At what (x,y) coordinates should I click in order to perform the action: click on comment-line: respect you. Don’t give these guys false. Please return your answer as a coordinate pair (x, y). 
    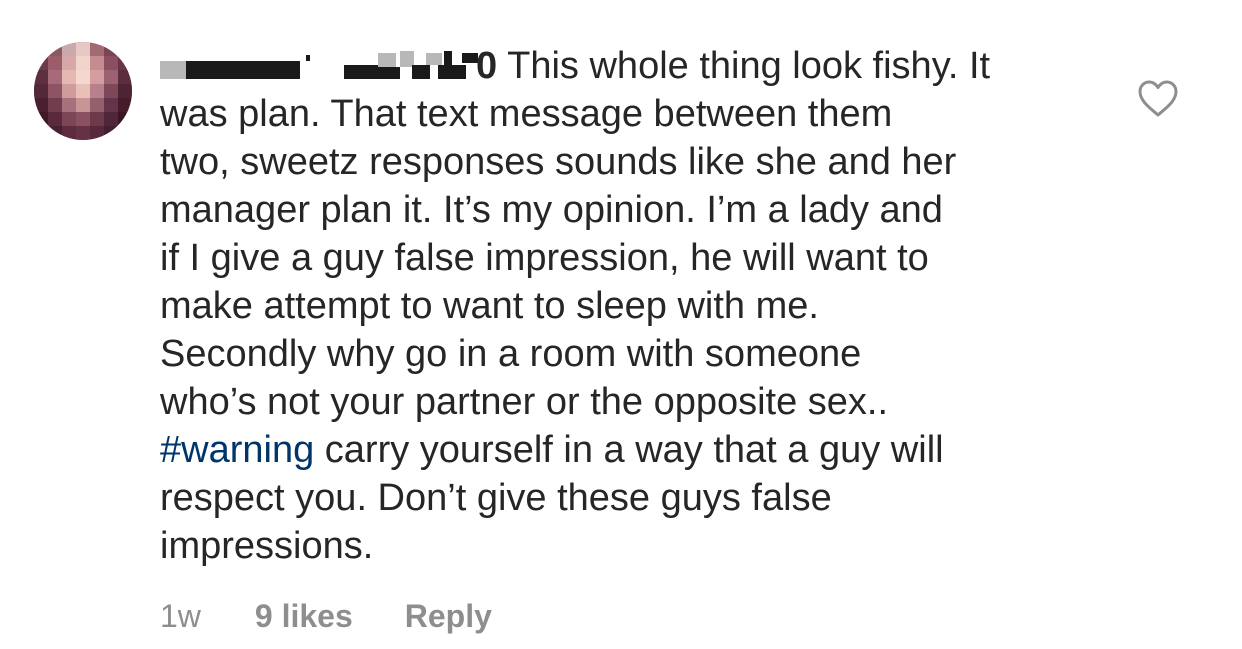
    Looking at the image, I should click on (496, 498).